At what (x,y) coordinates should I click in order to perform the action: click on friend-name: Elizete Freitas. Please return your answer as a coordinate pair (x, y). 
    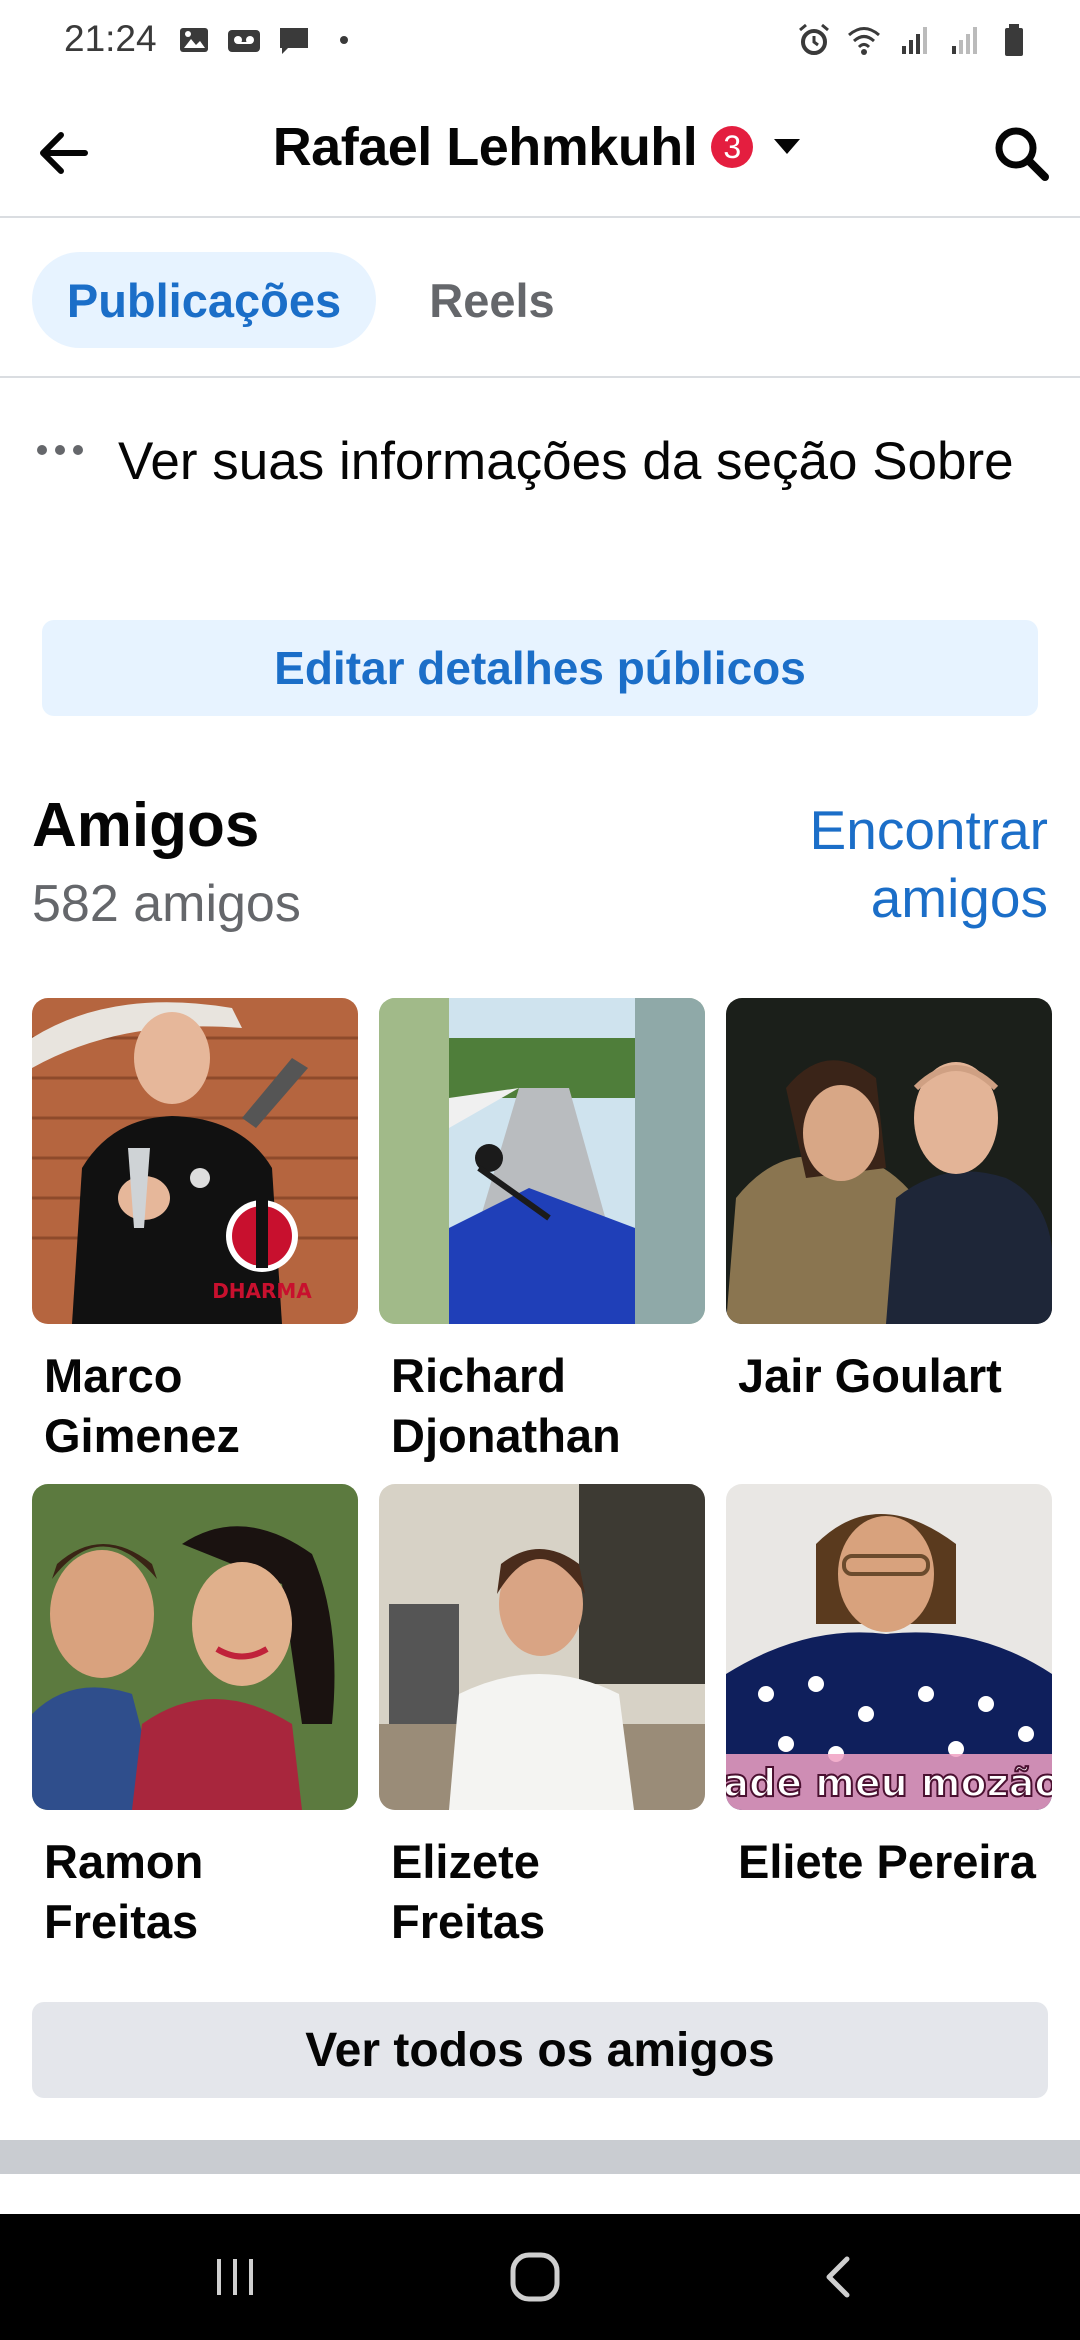
    Looking at the image, I should click on (546, 1892).